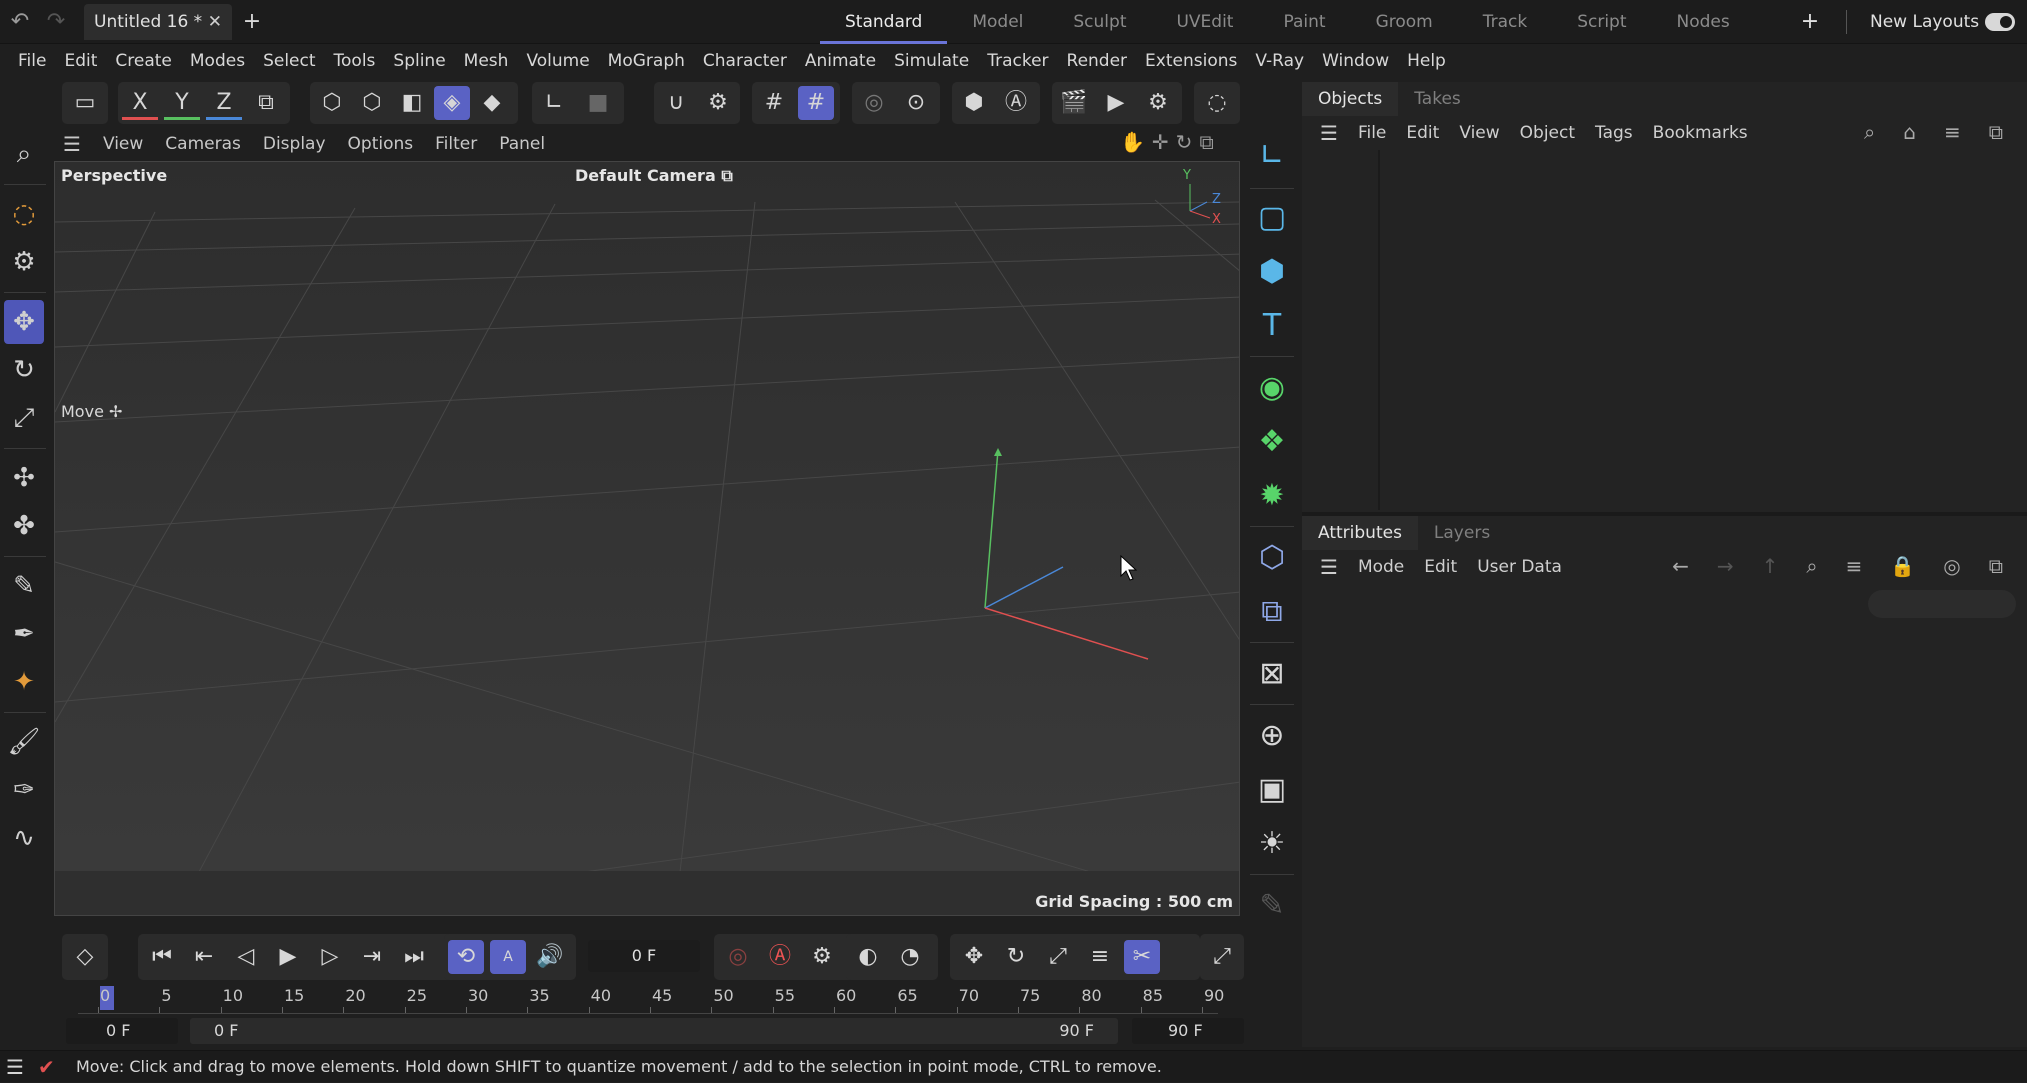 The image size is (2027, 1083). What do you see at coordinates (204, 957) in the screenshot?
I see `previous-key-icon: ⇤` at bounding box center [204, 957].